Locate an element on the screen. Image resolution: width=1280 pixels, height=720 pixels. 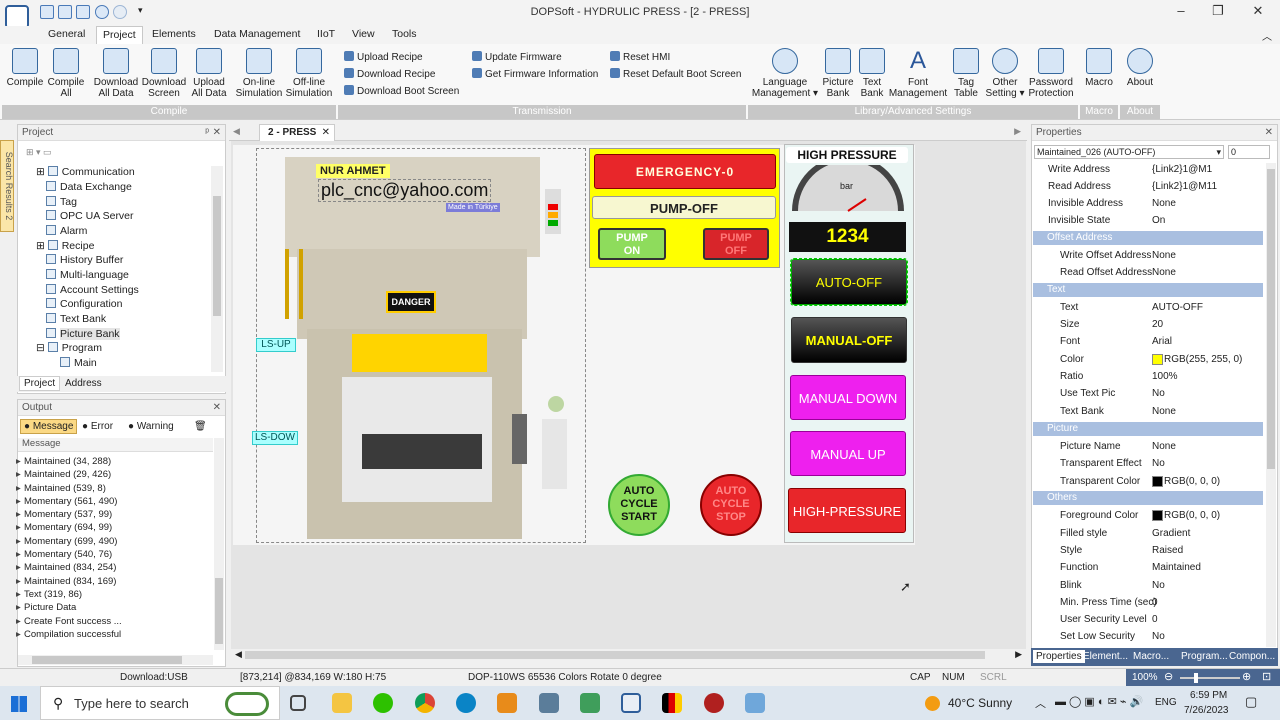
selector-number: 0 is located at coordinates (1249, 152).